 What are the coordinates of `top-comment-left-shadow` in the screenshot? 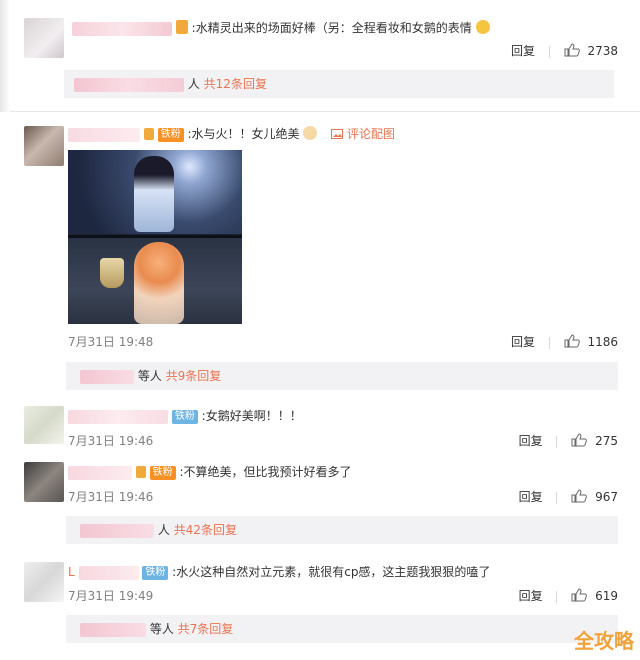 It's located at (5, 56).